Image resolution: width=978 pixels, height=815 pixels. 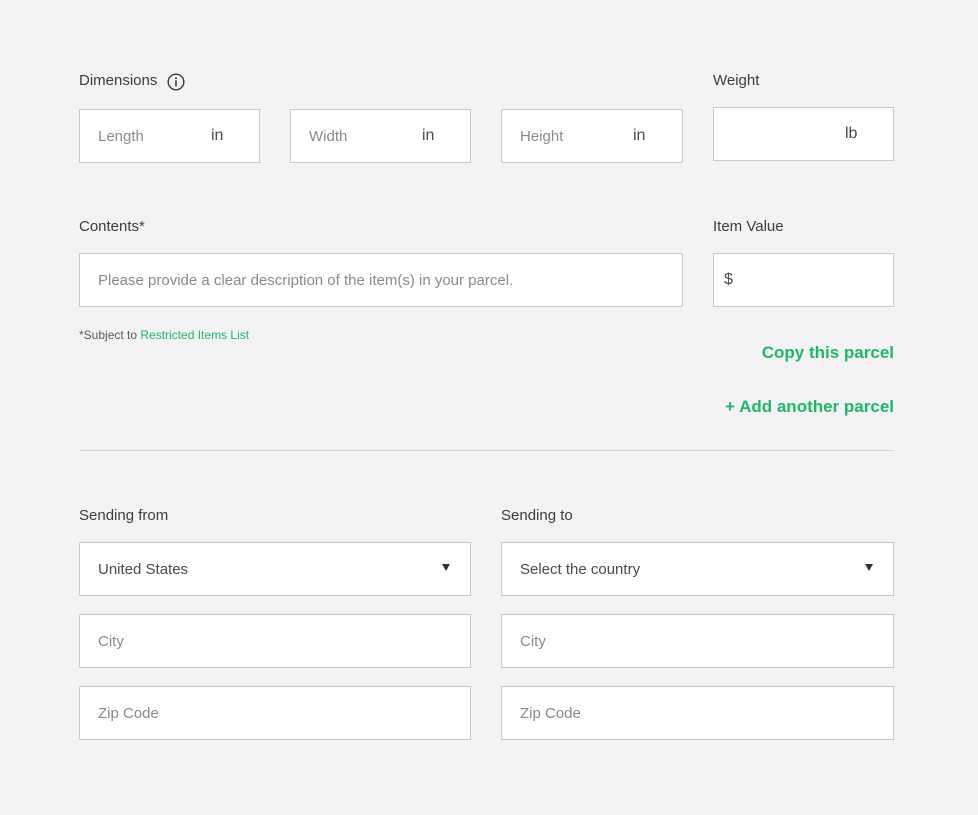 I want to click on width-placeholder: Width, so click(x=328, y=136).